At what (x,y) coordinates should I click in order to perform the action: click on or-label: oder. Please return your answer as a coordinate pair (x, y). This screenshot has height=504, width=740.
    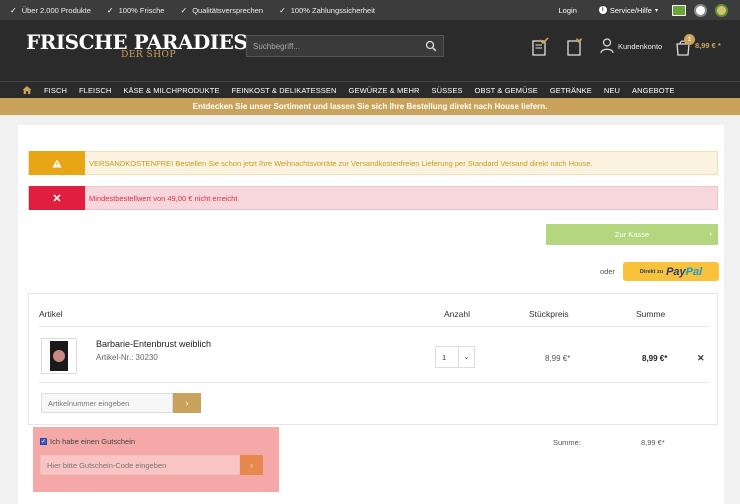
    Looking at the image, I should click on (608, 271).